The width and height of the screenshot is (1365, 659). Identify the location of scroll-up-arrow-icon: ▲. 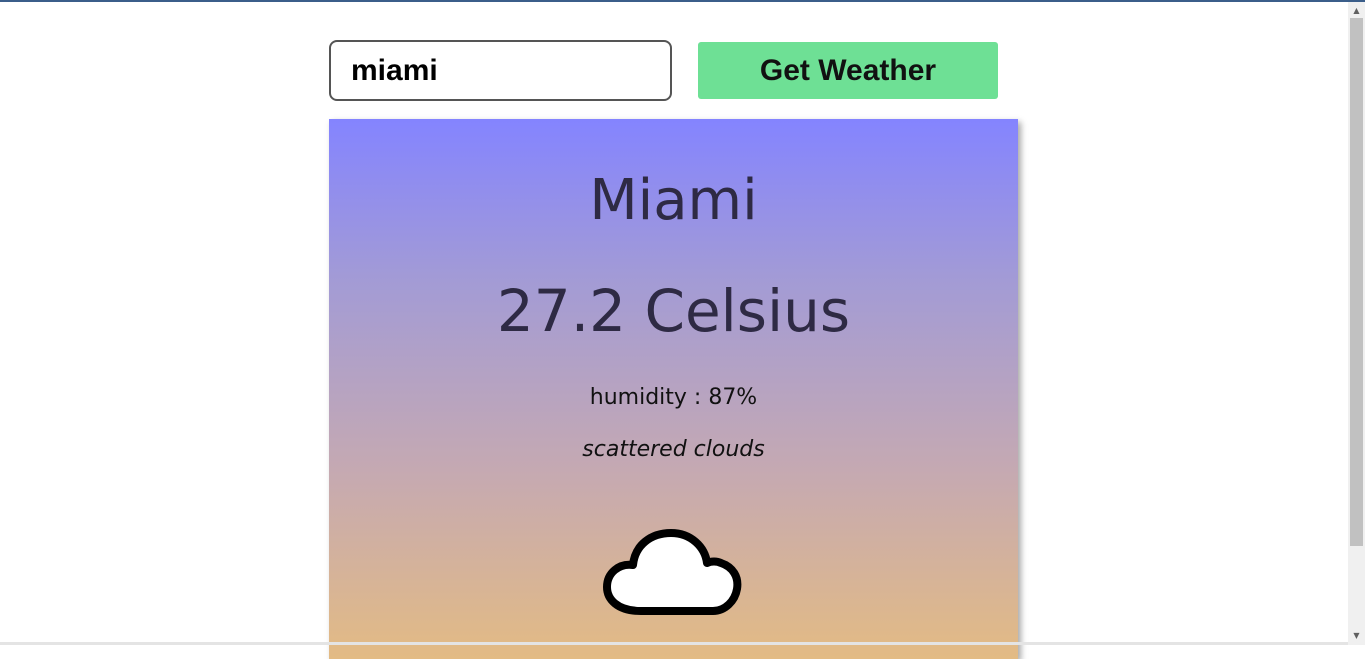
(1356, 11).